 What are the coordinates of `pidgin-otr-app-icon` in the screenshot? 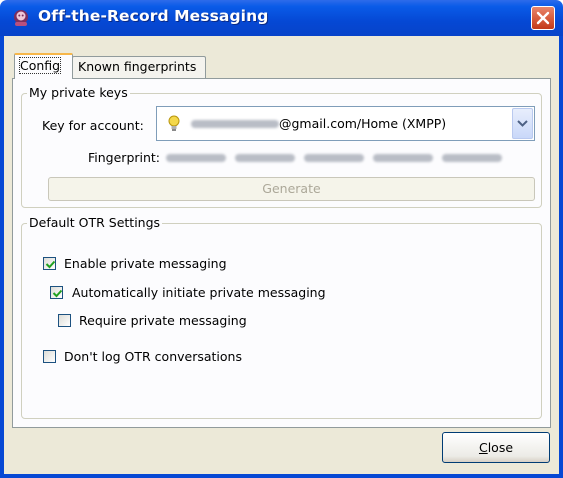 It's located at (21, 18).